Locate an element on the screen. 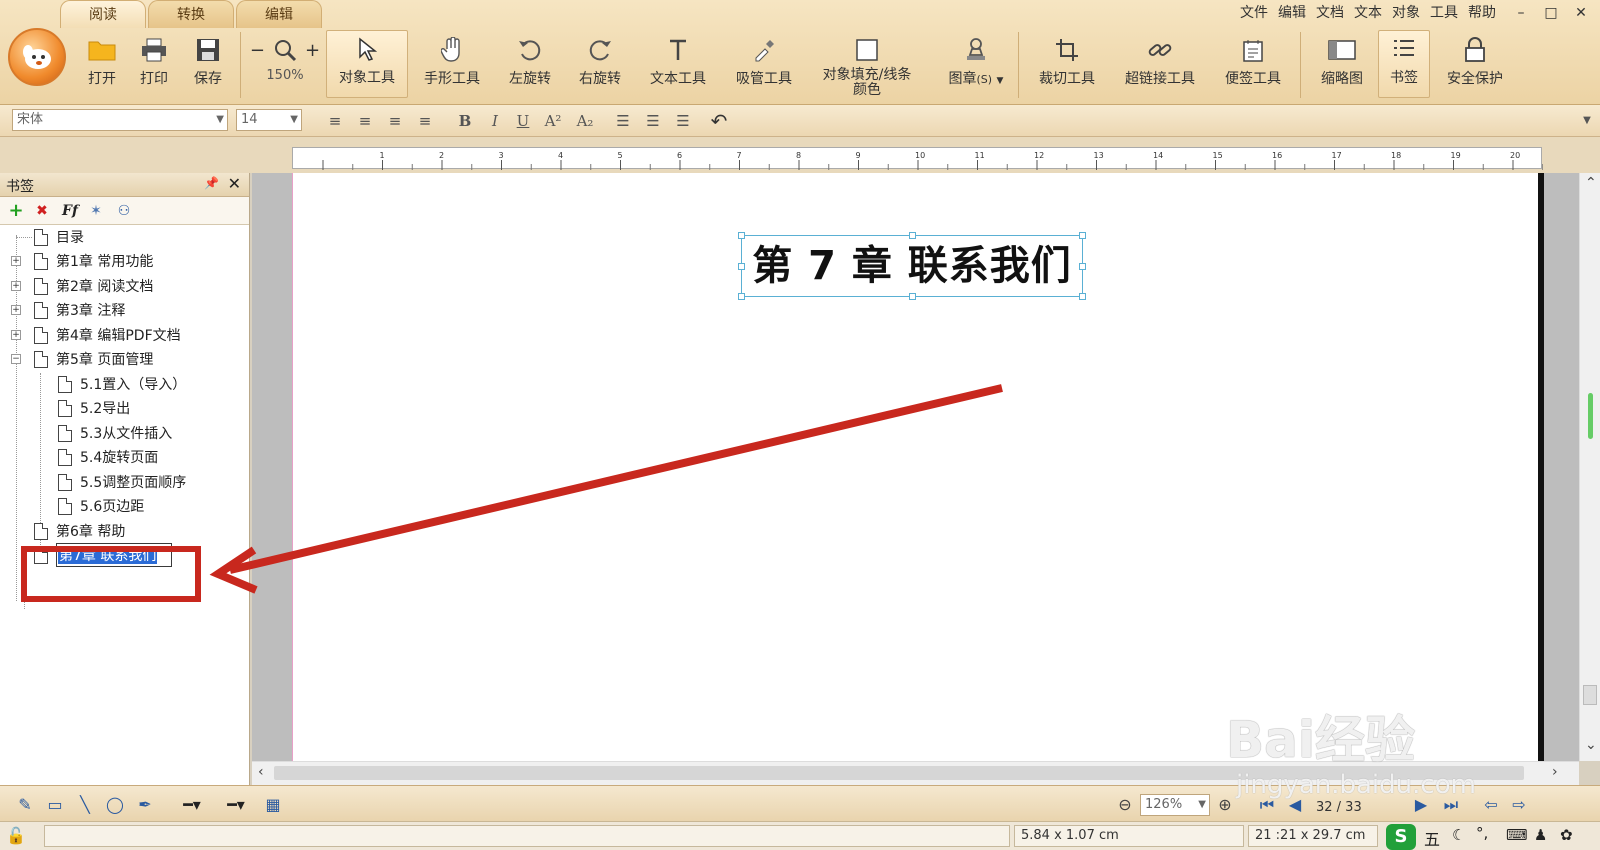  scroll-right-icon: › is located at coordinates (1555, 772).